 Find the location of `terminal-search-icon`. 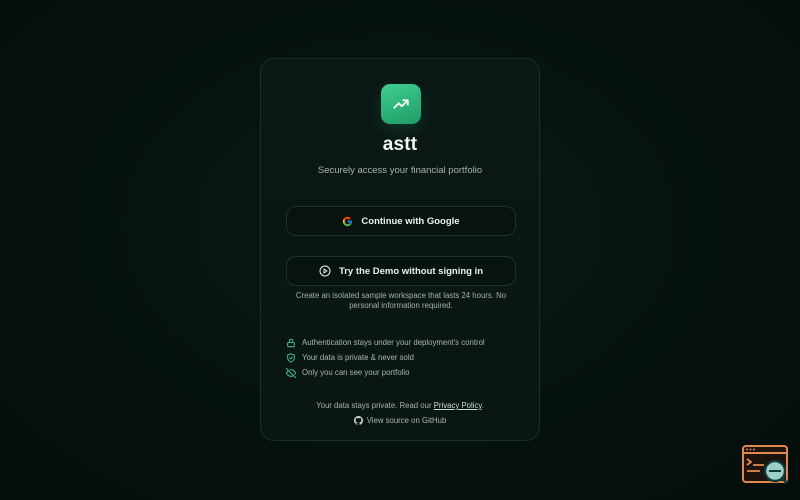

terminal-search-icon is located at coordinates (765, 465).